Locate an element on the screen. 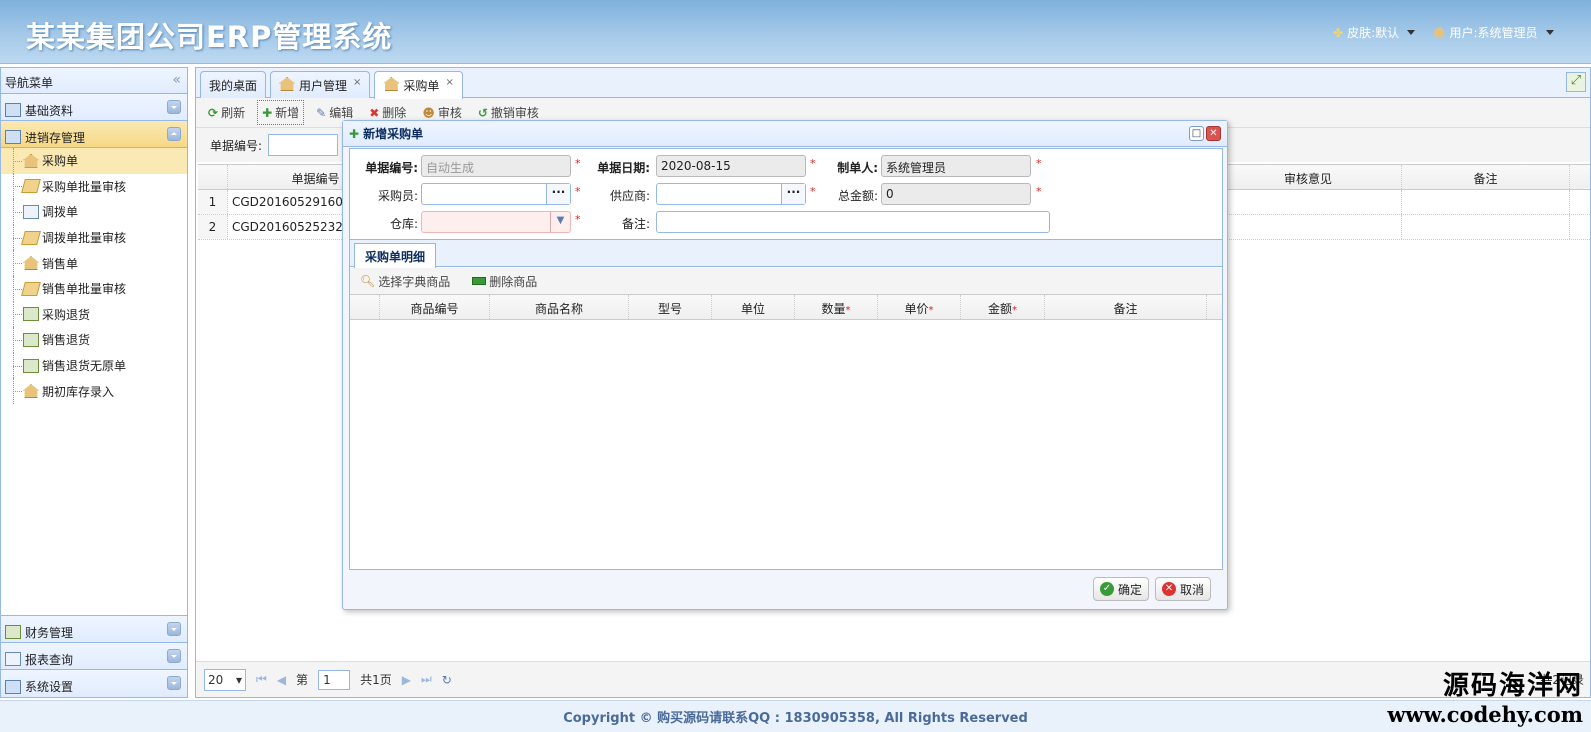  button-label: 撤销审核 is located at coordinates (514, 113).